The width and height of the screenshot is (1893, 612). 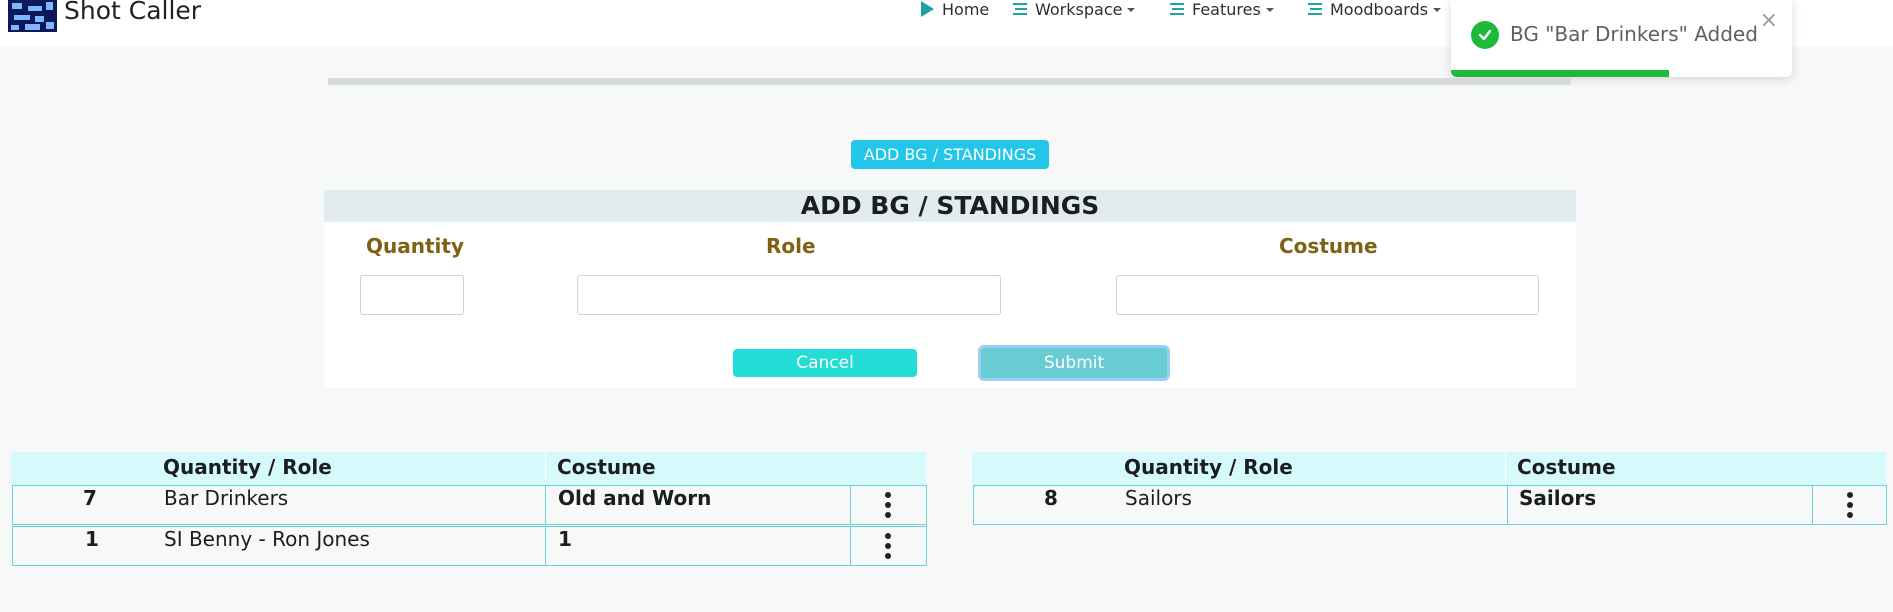 I want to click on nav-moodboards: Moodboards, so click(x=1375, y=9).